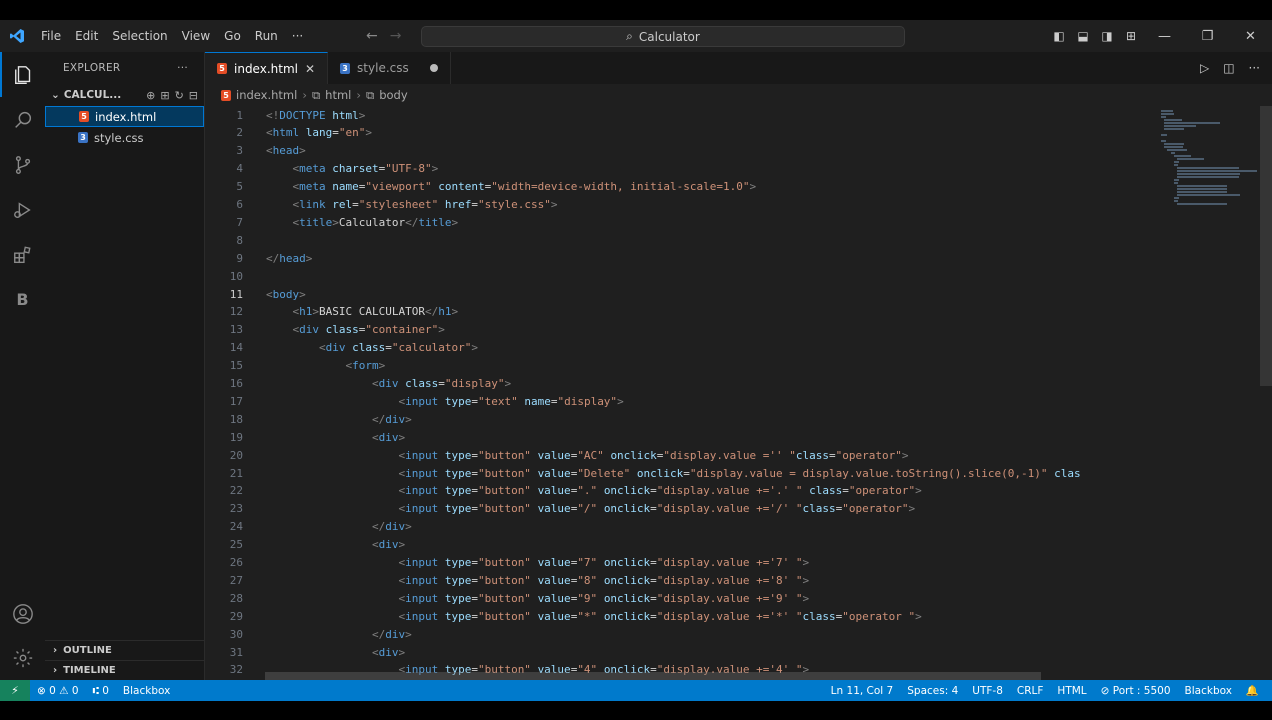 The height and width of the screenshot is (720, 1272). Describe the element at coordinates (22, 164) in the screenshot. I see `source-control-icon` at that location.